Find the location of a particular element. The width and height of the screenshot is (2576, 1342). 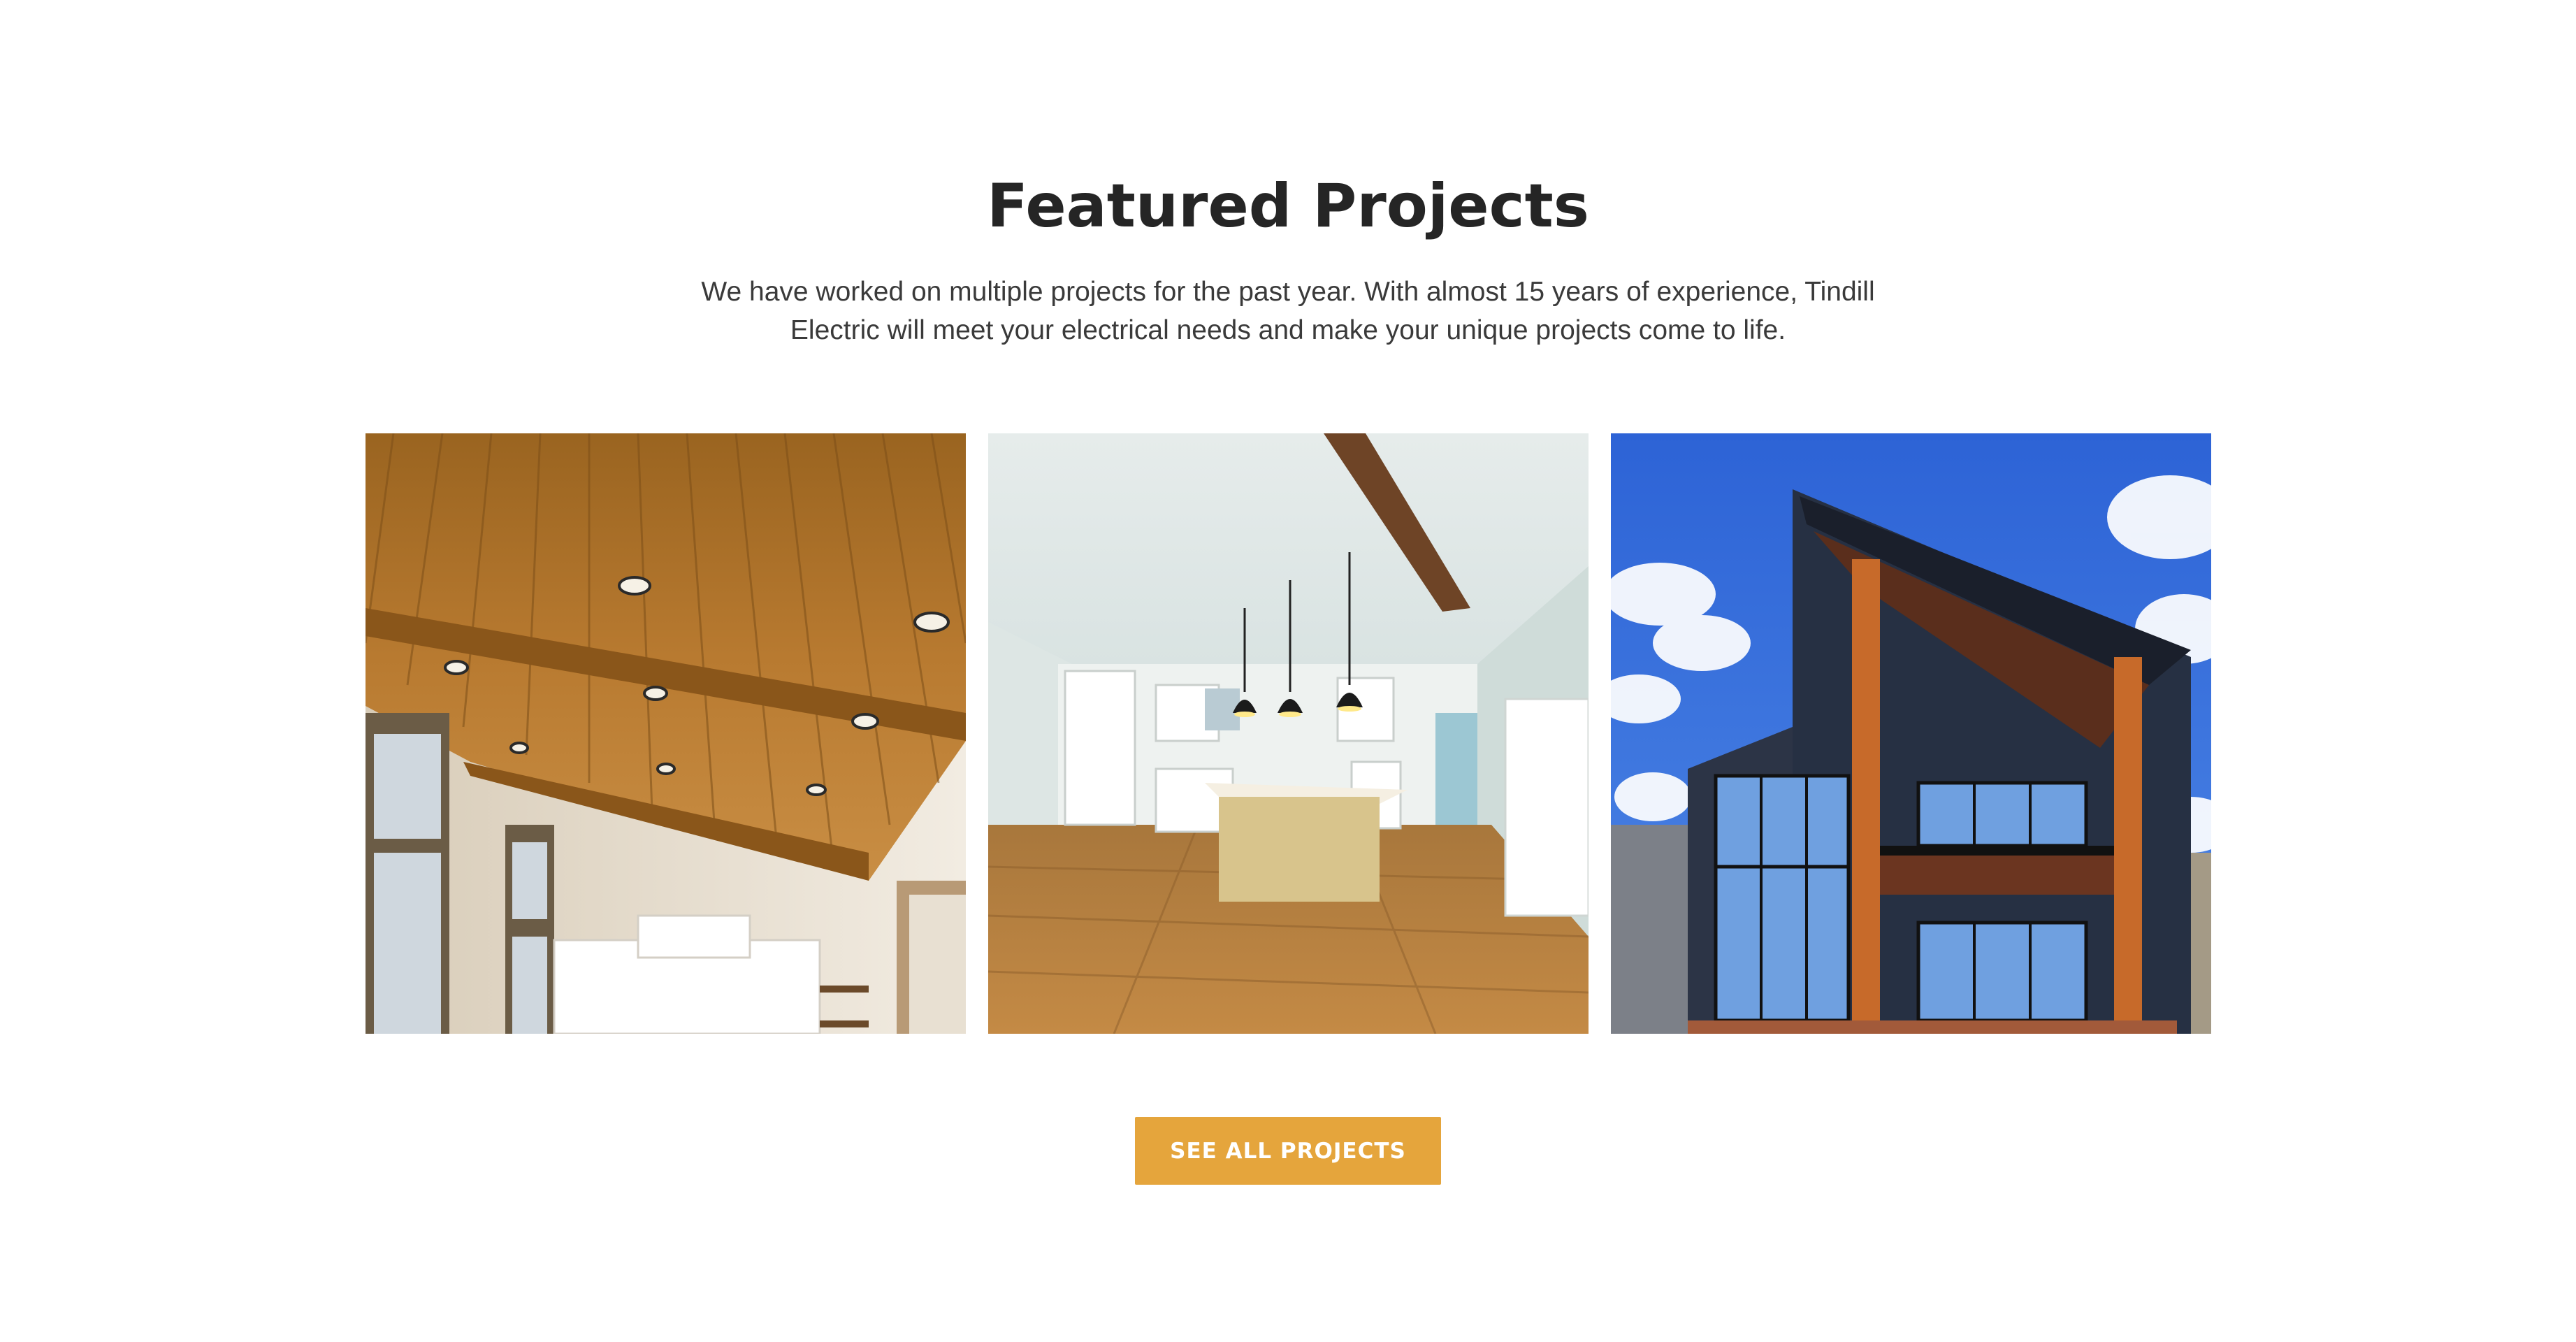

section-title: Featured Projects is located at coordinates (1288, 206).